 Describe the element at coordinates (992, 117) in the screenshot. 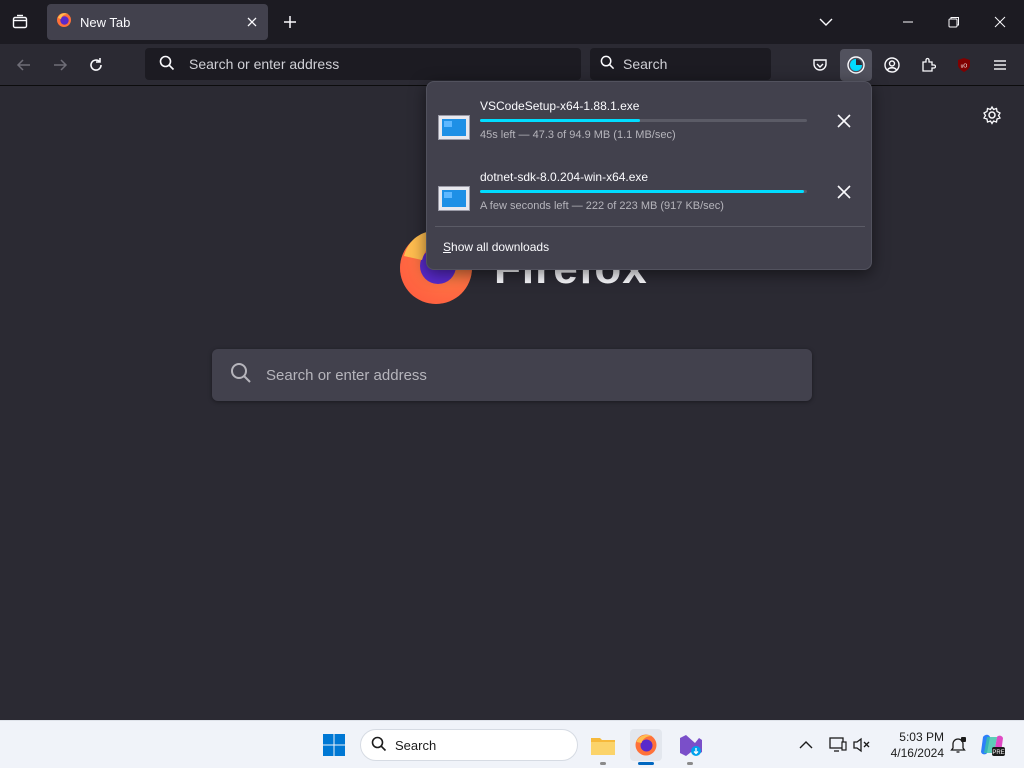

I see `gear-icon` at that location.